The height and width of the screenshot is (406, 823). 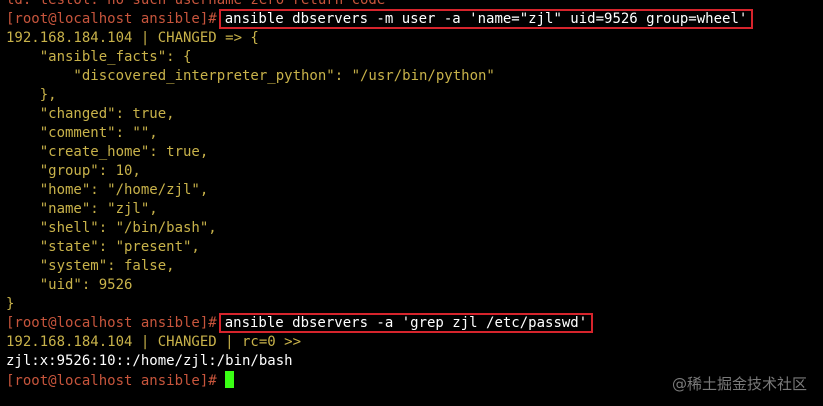 I want to click on watermark-text: @稀土掘金技术社区, so click(x=739, y=384).